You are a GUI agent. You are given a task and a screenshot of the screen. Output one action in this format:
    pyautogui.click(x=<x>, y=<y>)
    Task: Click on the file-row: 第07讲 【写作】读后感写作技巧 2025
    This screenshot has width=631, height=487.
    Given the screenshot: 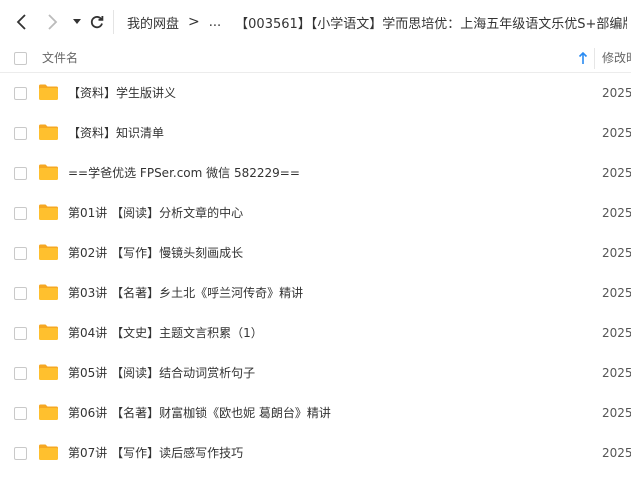 What is the action you would take?
    pyautogui.click(x=315, y=453)
    